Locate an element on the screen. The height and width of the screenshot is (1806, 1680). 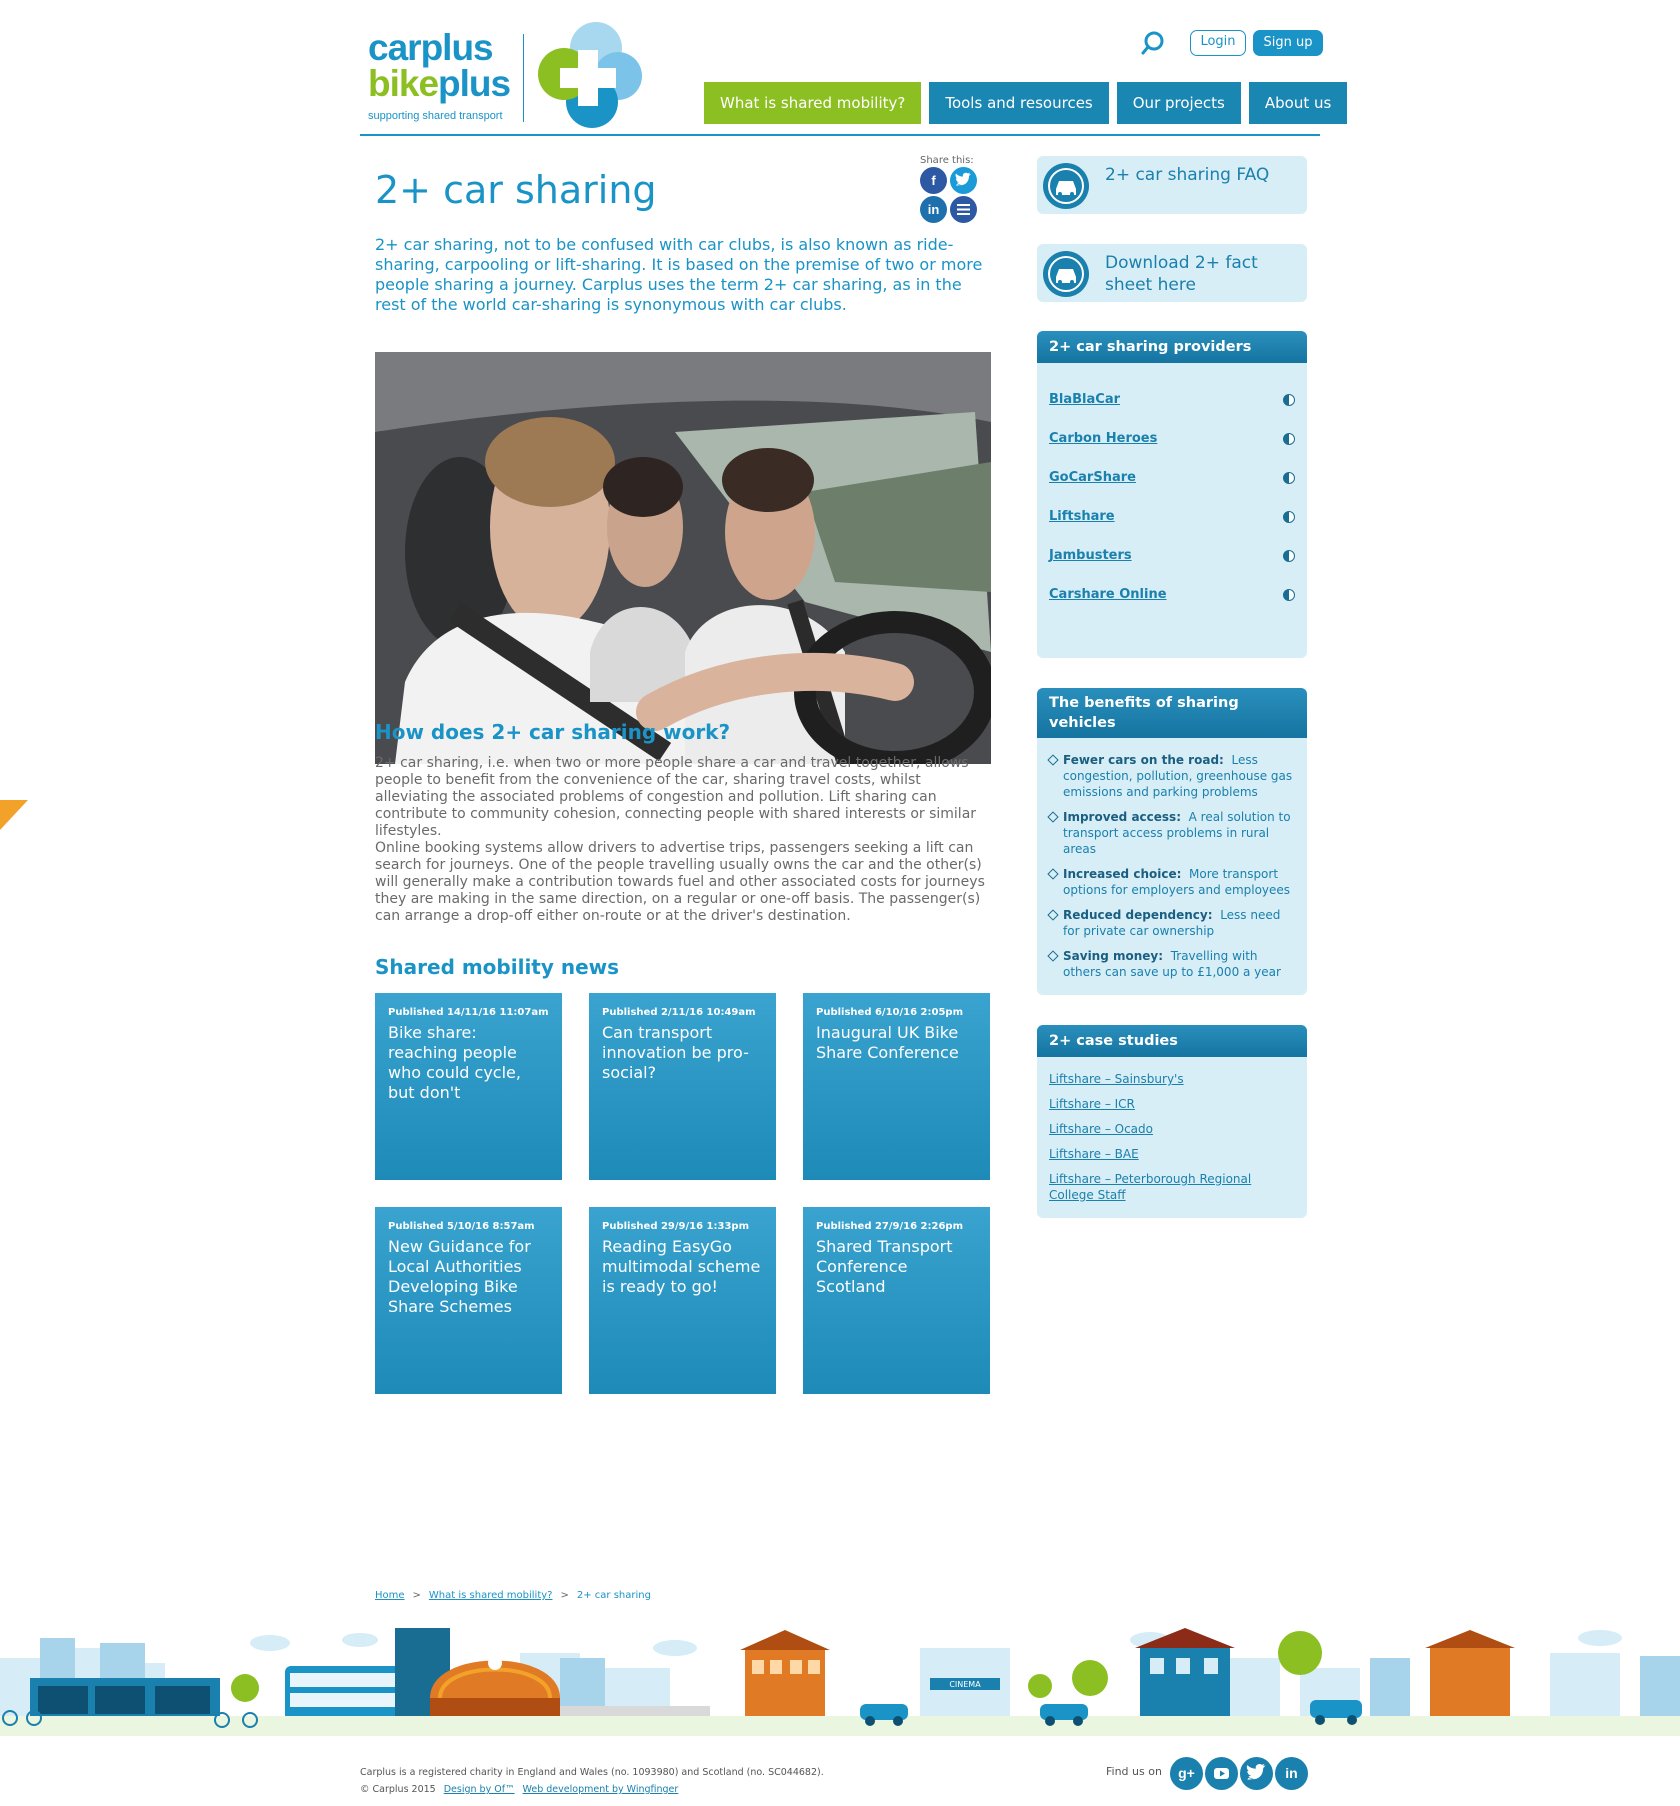
news-title: Can transport innovation be pro-social? is located at coordinates (675, 1052).